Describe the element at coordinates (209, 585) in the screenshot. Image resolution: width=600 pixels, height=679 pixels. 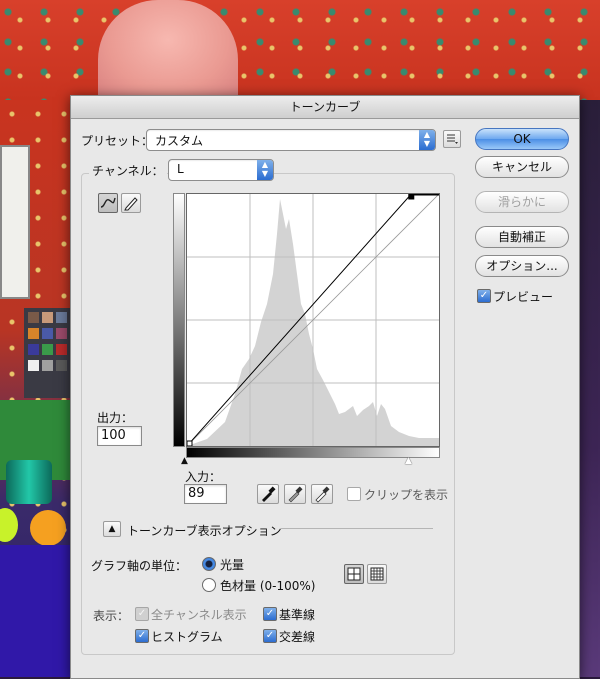
I see `unit-pigment-radio` at that location.